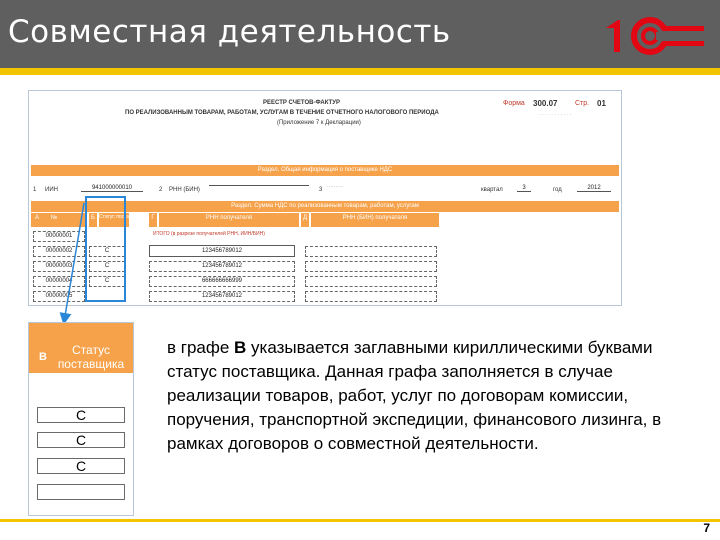  I want to click on row1-year: 2012, so click(594, 188).